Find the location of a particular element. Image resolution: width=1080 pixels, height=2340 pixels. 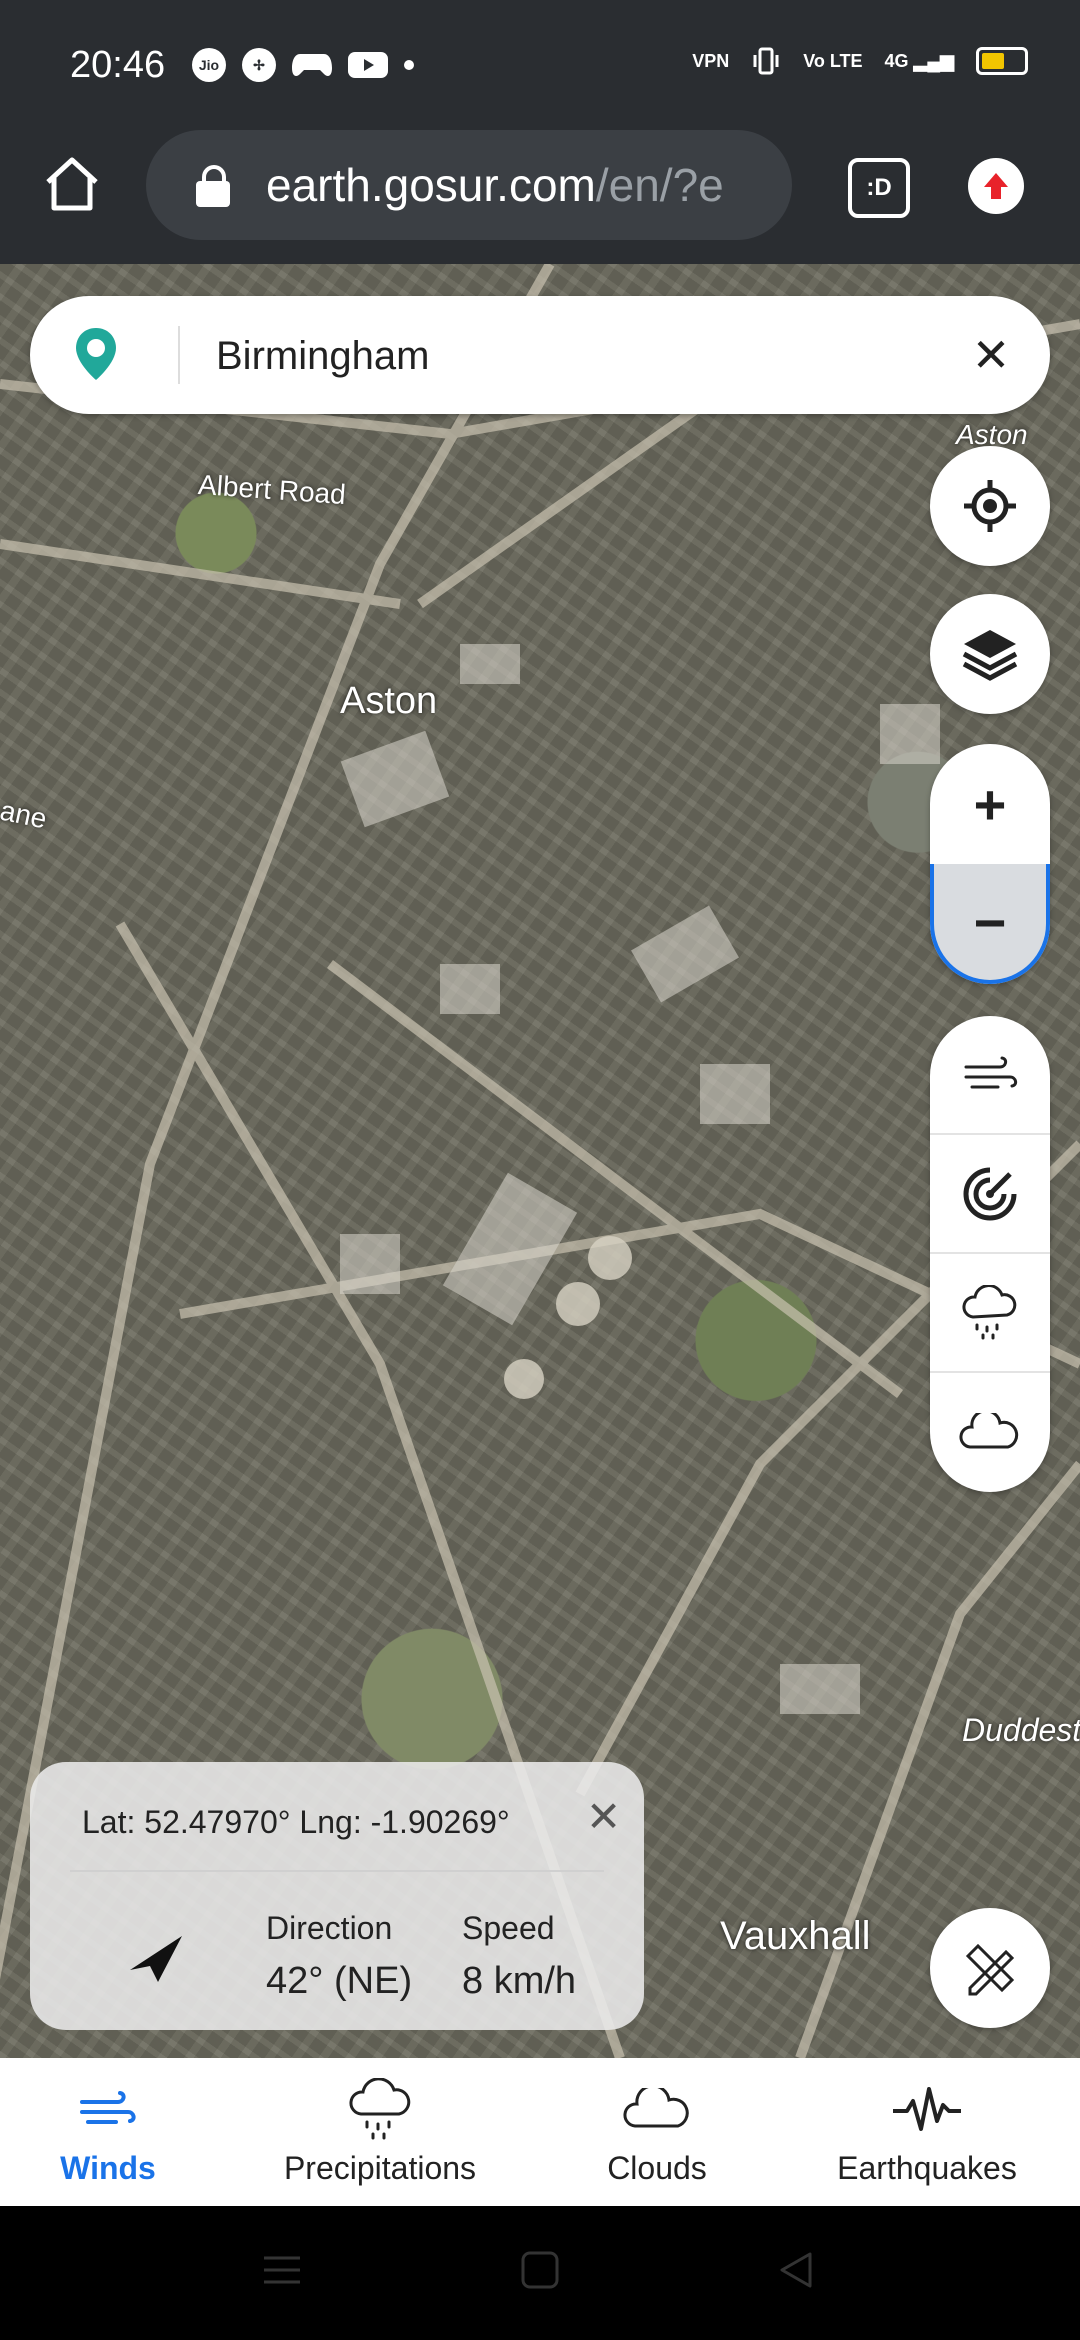

zoom-in-button: + is located at coordinates (990, 804).